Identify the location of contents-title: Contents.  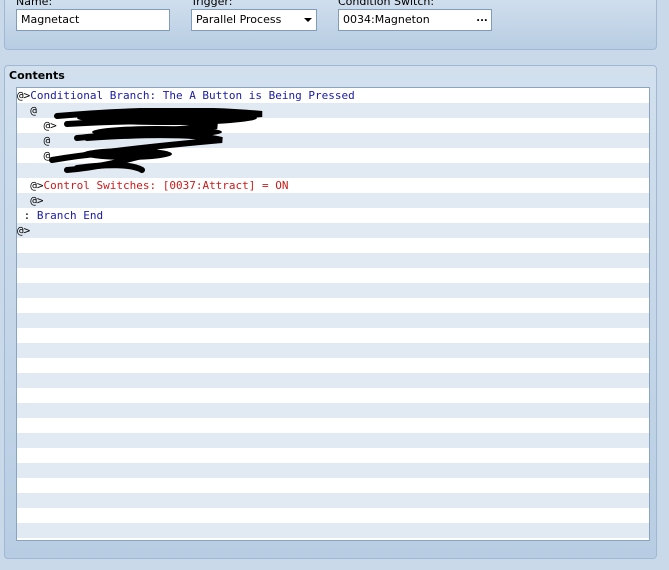
(37, 75).